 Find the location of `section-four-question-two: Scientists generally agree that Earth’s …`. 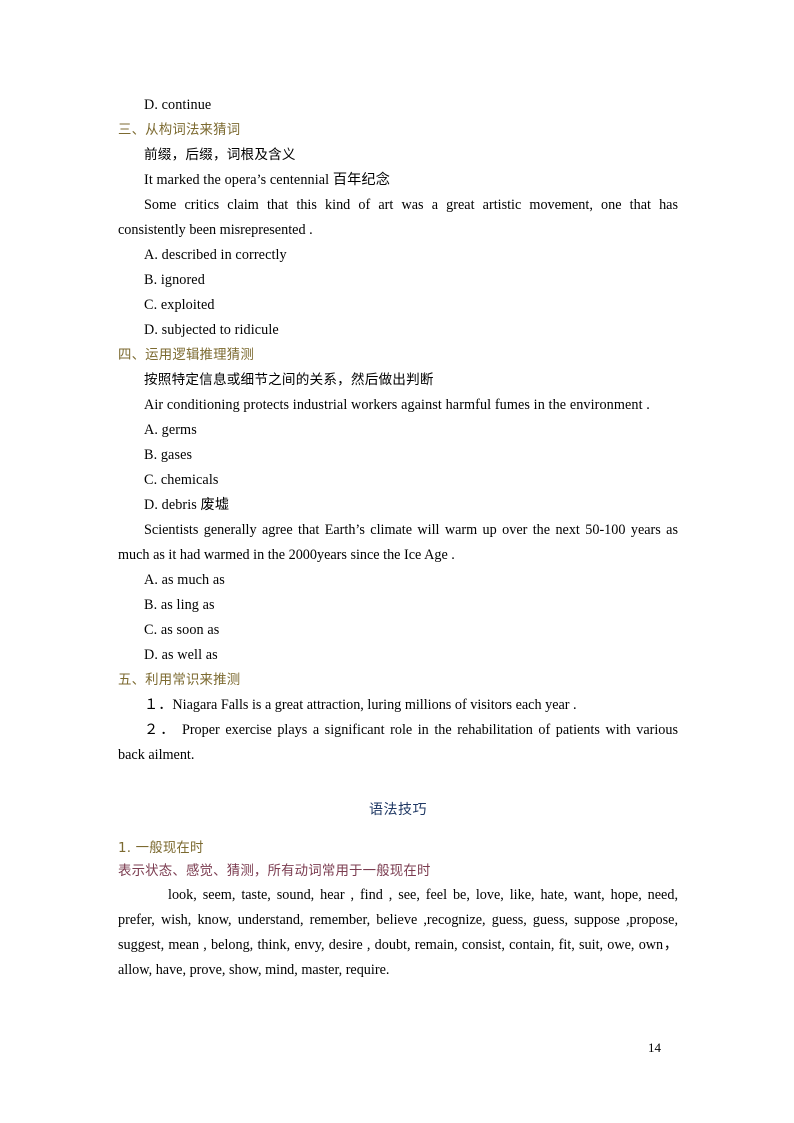

section-four-question-two: Scientists generally agree that Earth’s … is located at coordinates (398, 542).